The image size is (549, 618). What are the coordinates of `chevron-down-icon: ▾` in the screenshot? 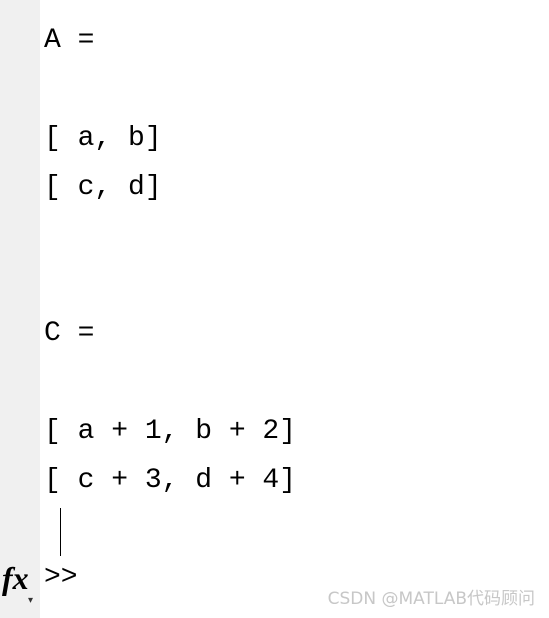 It's located at (30, 601).